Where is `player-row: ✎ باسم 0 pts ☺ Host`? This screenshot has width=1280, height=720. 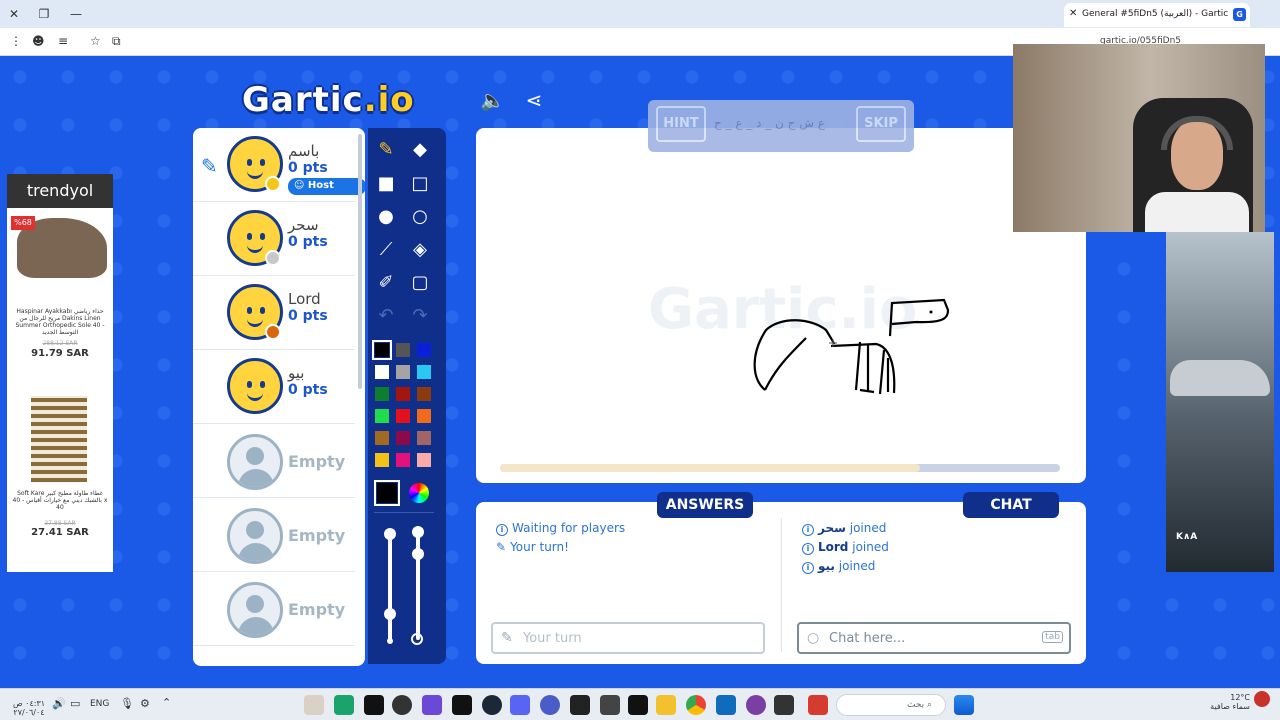 player-row: ✎ باسم 0 pts ☺ Host is located at coordinates (279, 165).